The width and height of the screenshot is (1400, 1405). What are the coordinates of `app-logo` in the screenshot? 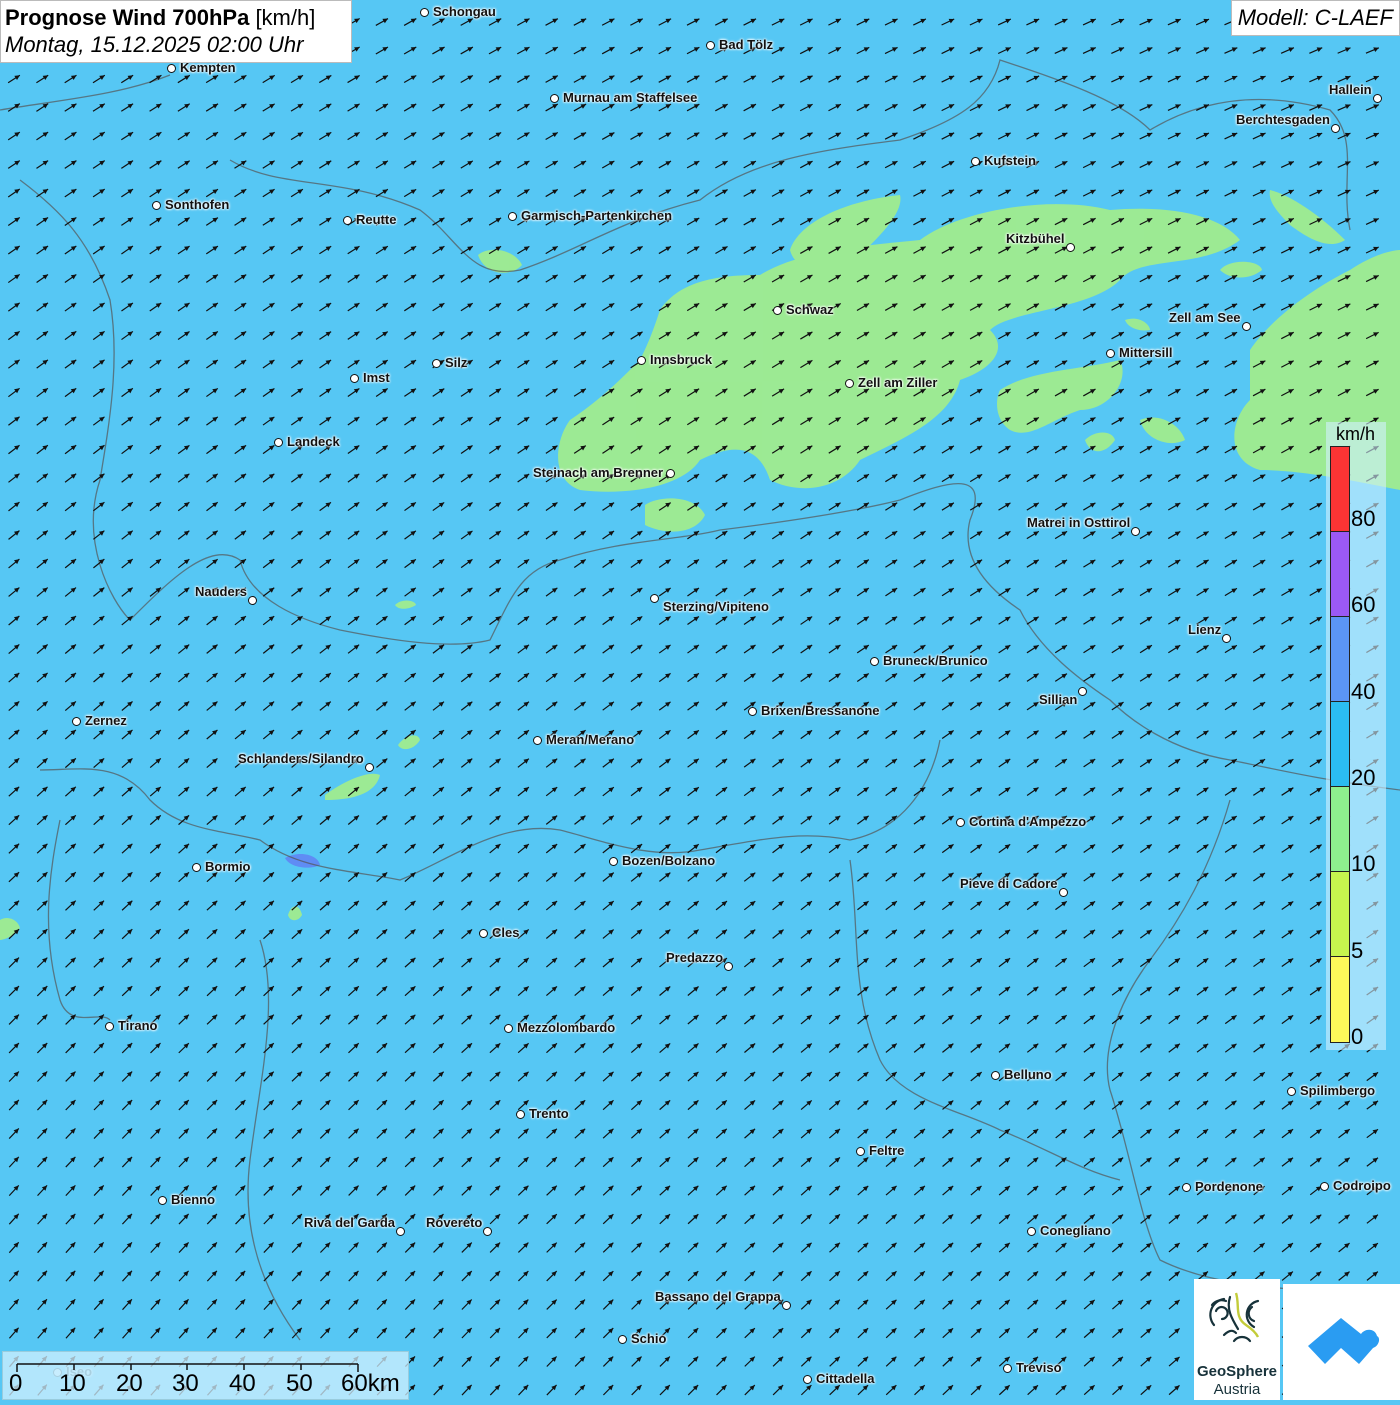 It's located at (1341, 1342).